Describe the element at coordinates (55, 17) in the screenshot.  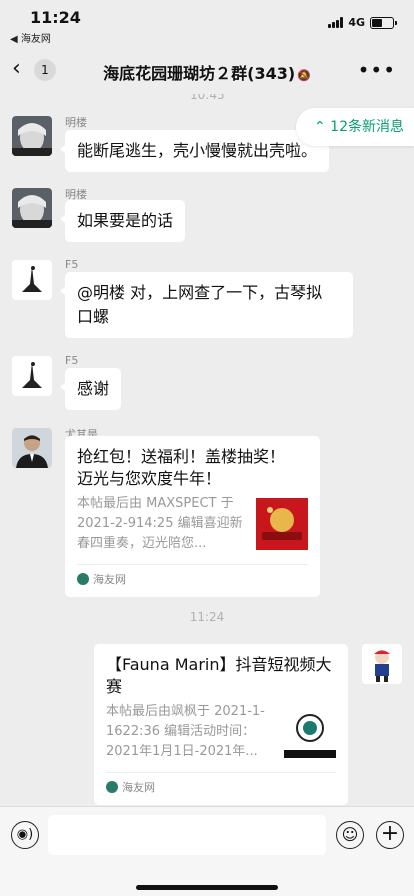
I see `status-time: 11:24` at that location.